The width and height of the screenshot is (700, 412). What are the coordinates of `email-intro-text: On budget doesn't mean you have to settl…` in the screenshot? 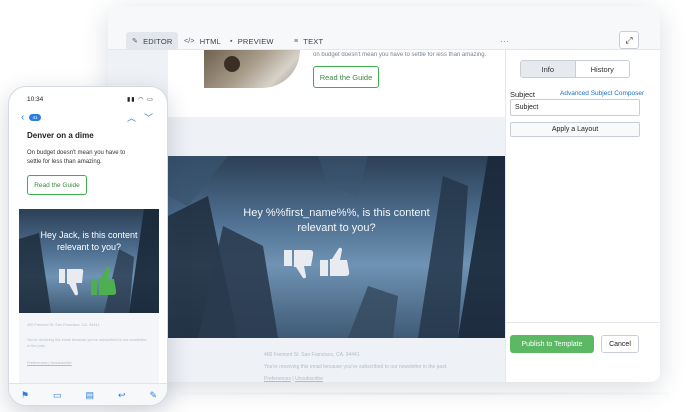 It's located at (76, 157).